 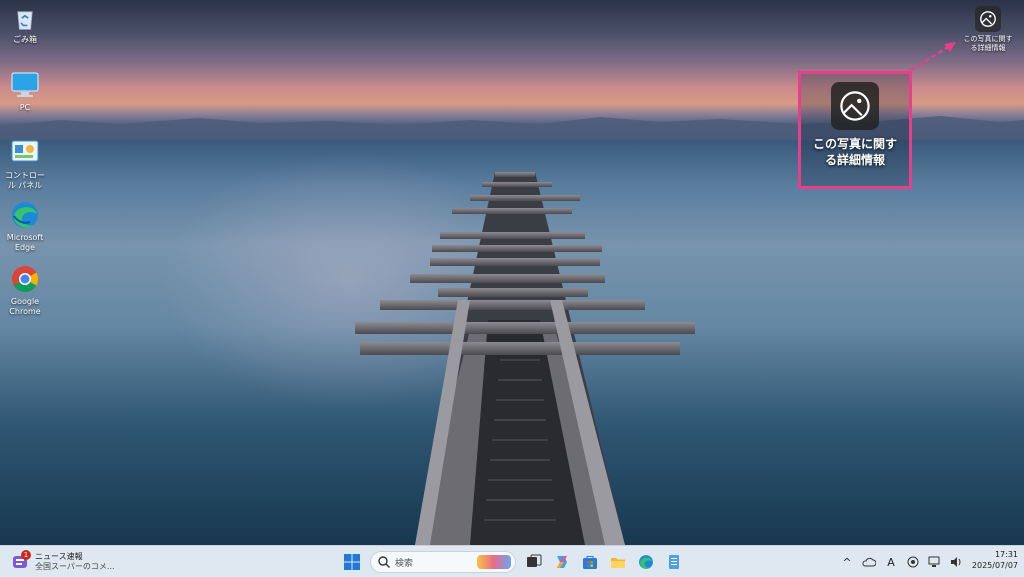 I want to click on desktop-icon-edge: Microsoft Edge, so click(x=25, y=226).